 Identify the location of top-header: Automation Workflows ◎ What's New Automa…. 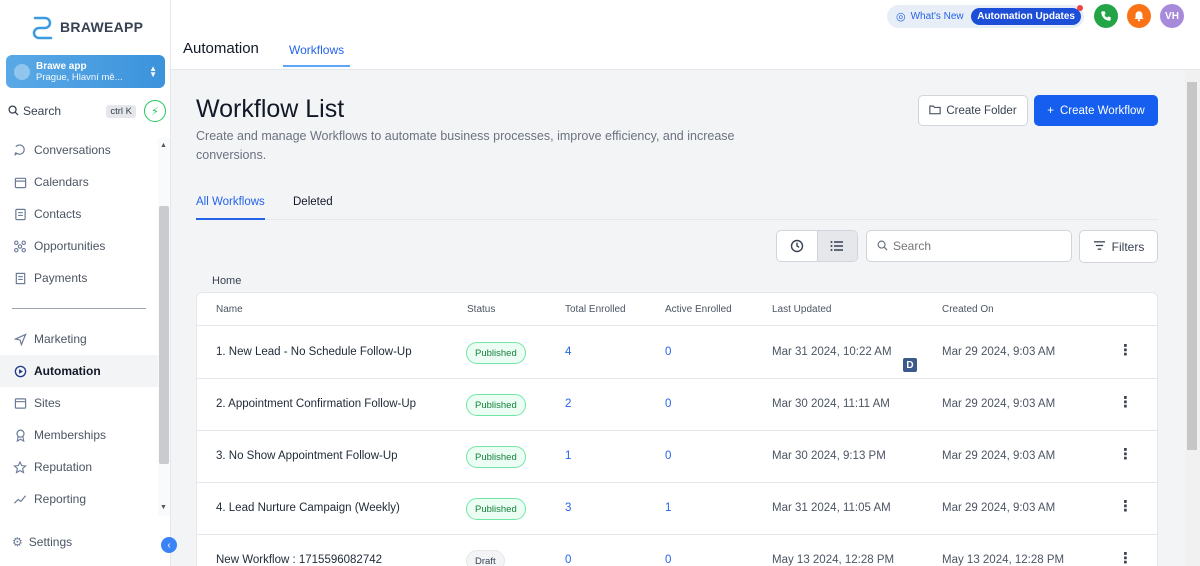
(685, 35).